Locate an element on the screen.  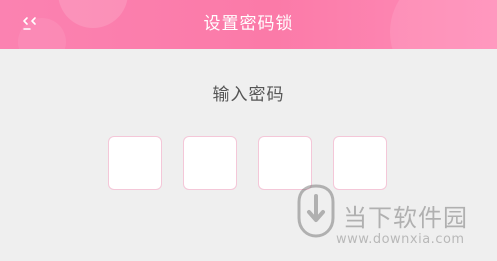
password-prompt: 输入密码 is located at coordinates (248, 95).